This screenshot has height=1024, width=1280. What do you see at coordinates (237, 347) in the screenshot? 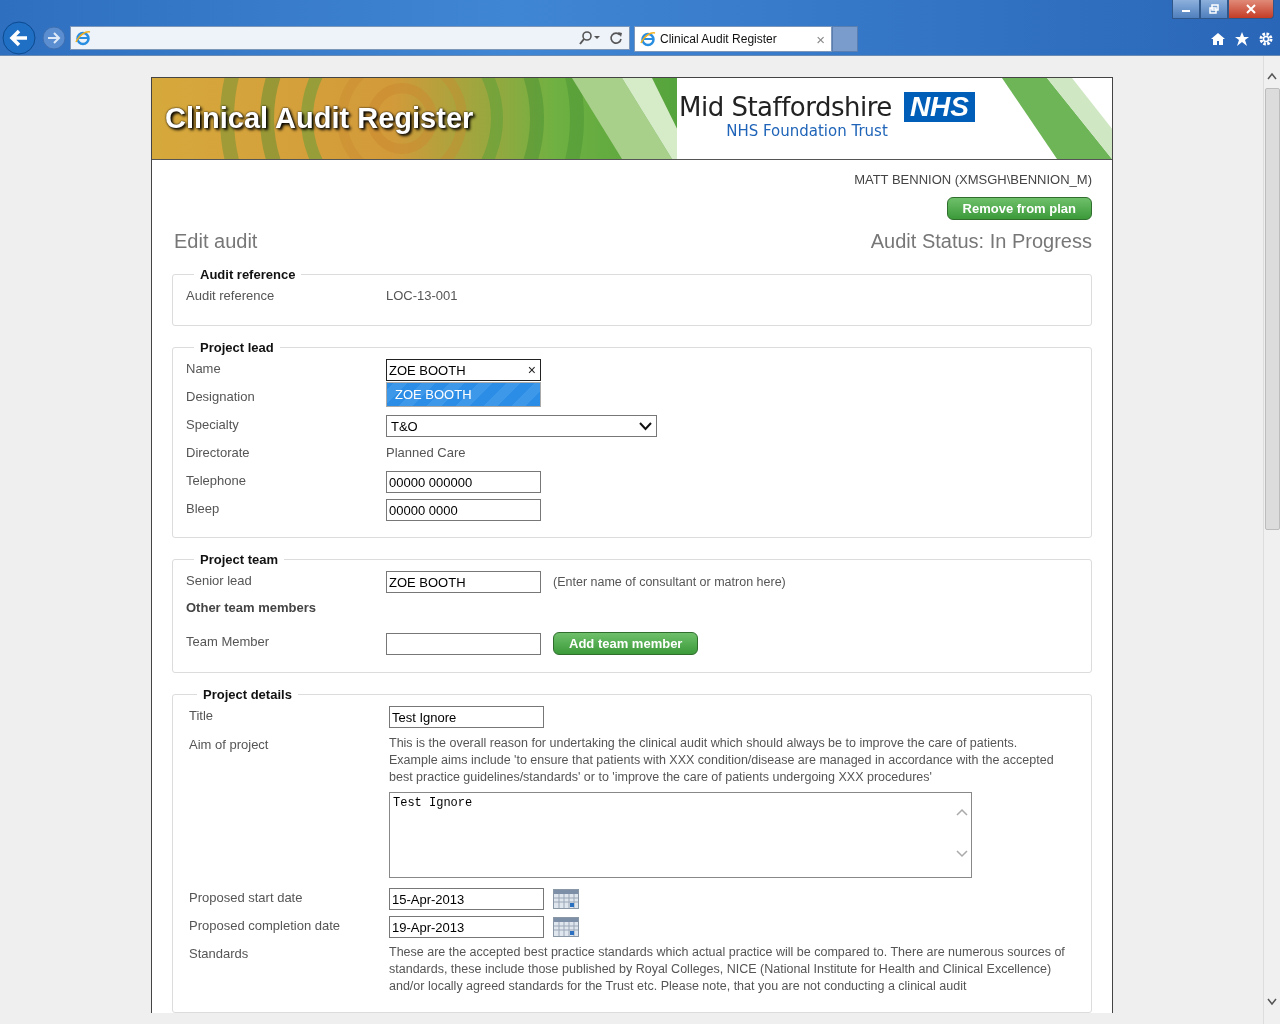
I see `section-legend: Project lead` at bounding box center [237, 347].